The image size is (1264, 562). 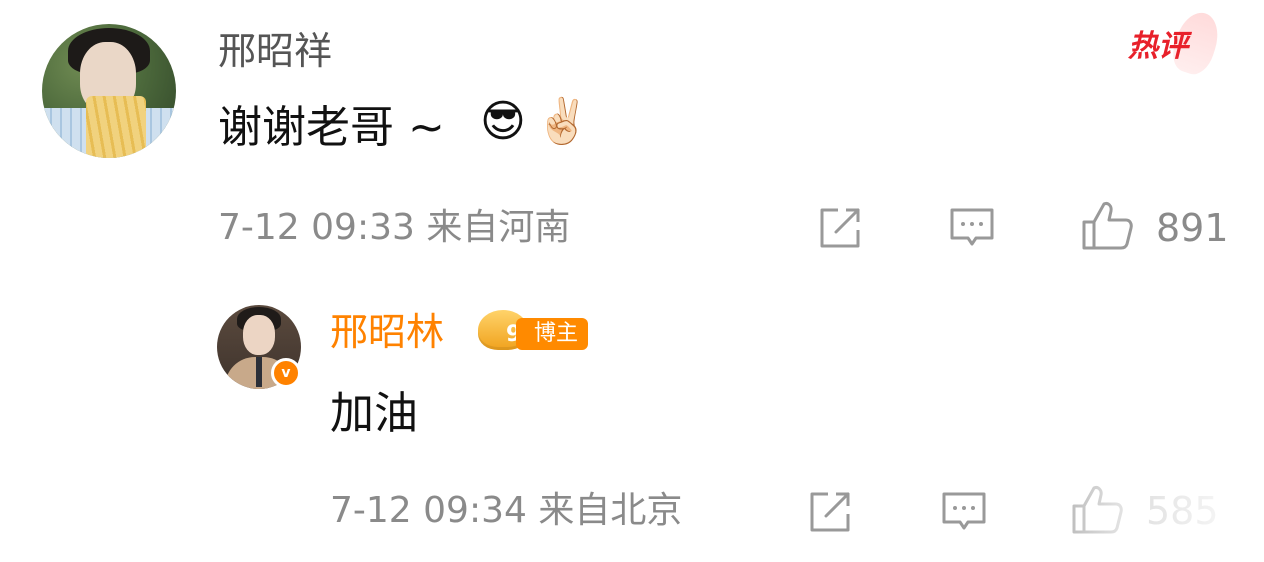 I want to click on comment-username: 邢昭祥, so click(x=275, y=51).